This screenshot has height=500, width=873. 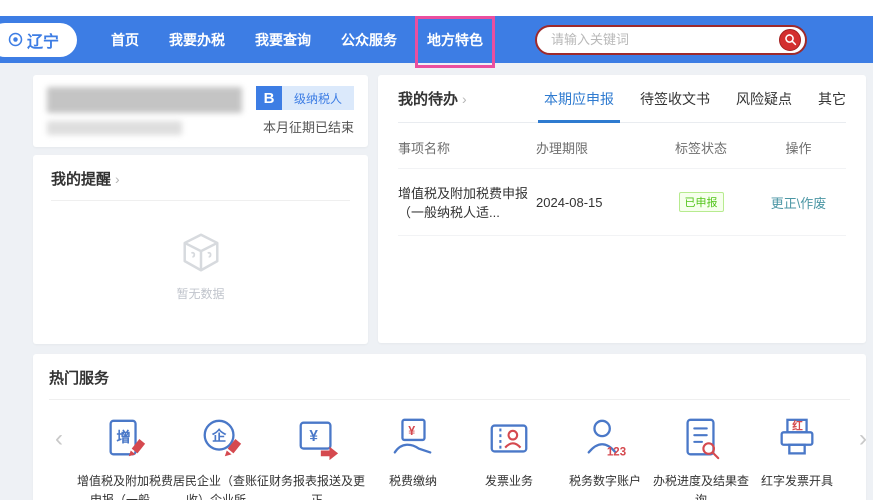 I want to click on svg-text: 123, so click(x=616, y=452).